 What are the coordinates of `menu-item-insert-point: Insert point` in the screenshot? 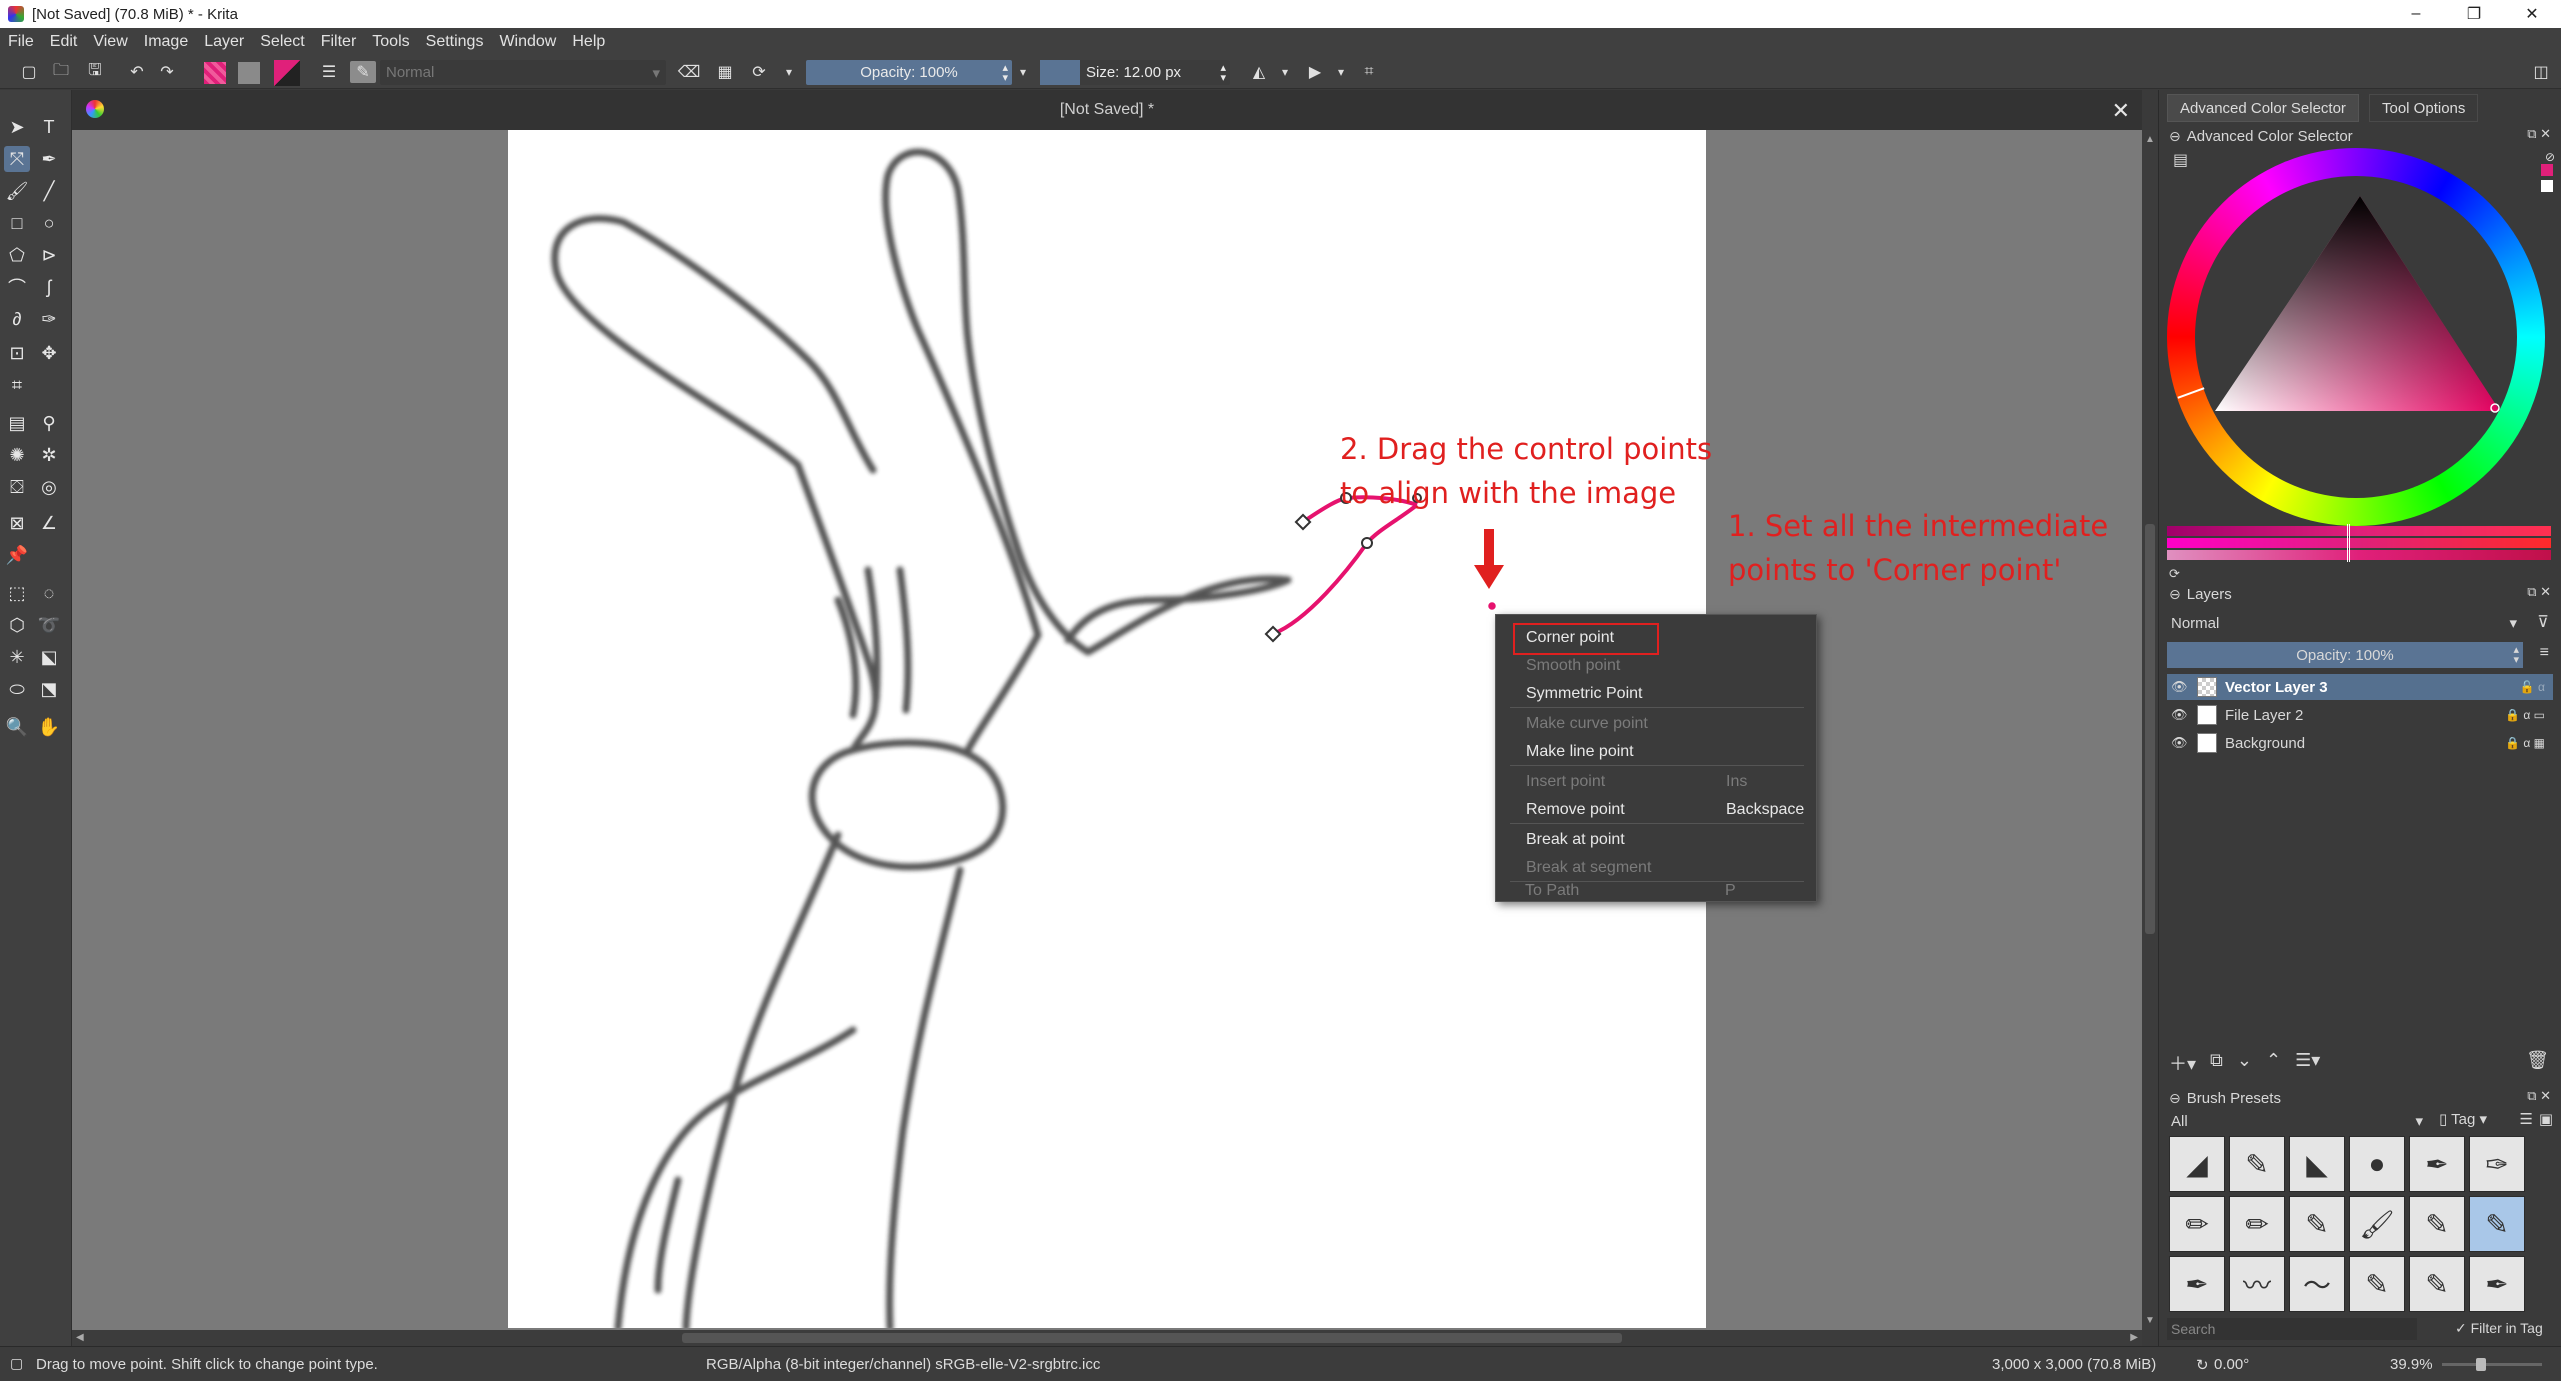 It's located at (1565, 782).